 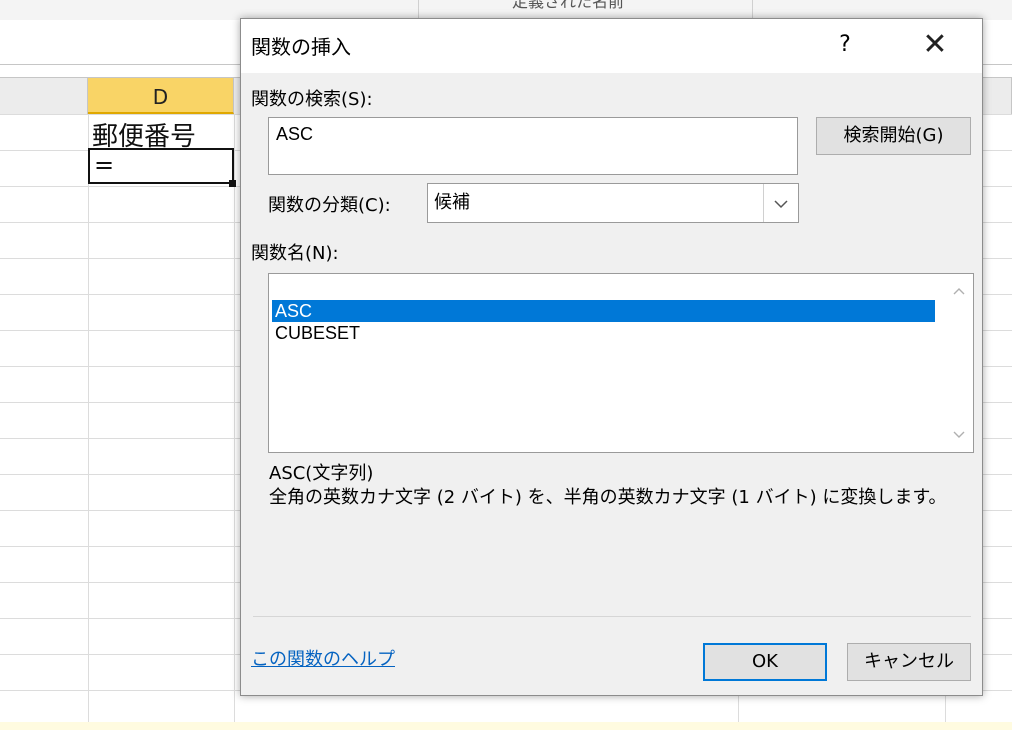 What do you see at coordinates (329, 205) in the screenshot?
I see `category-label: 関数の分類(C):` at bounding box center [329, 205].